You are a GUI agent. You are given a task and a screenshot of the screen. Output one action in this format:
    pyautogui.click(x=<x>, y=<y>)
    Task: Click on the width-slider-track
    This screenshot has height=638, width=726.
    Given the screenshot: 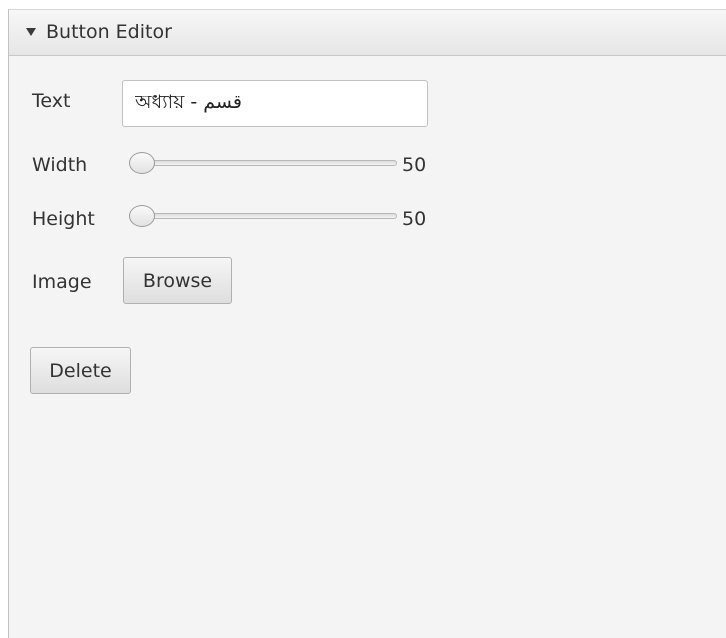 What is the action you would take?
    pyautogui.click(x=265, y=163)
    